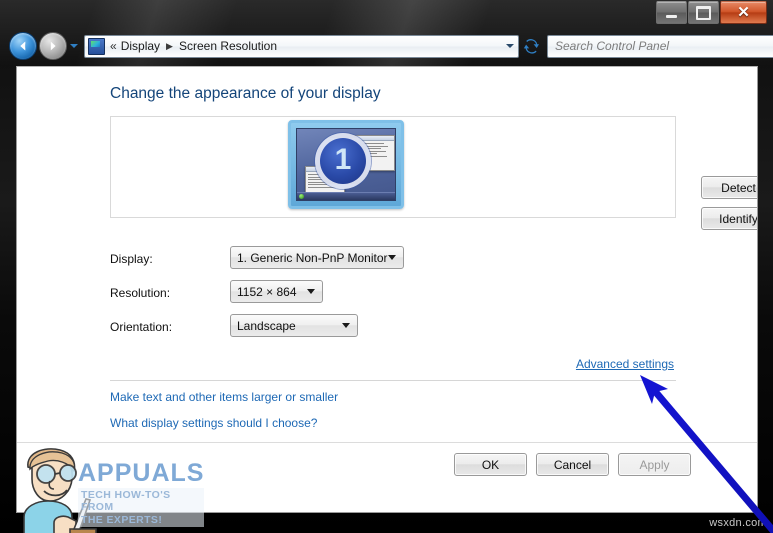 Image resolution: width=773 pixels, height=533 pixels. I want to click on breadcrumb-item-screen-resolution: Screen Resolution, so click(228, 46).